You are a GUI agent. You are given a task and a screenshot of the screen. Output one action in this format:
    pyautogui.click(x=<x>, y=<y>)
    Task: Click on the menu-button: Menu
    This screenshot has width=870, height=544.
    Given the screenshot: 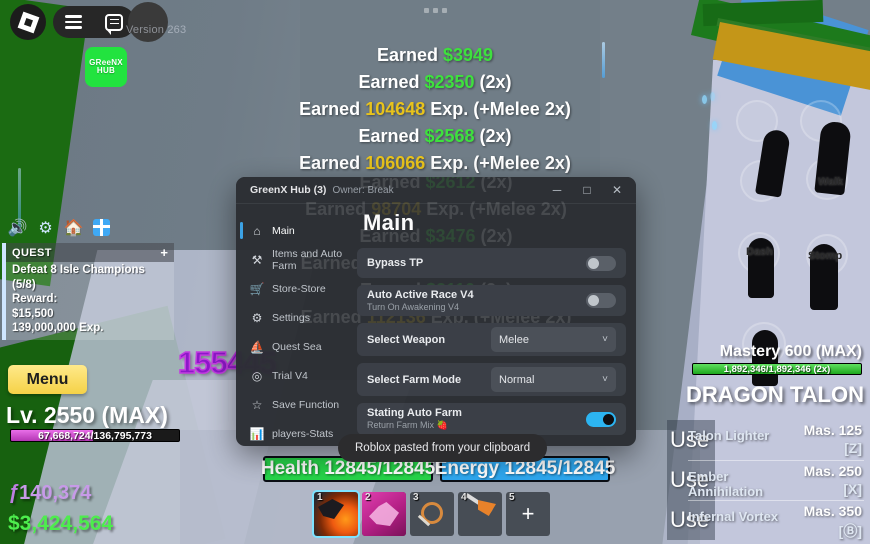 What is the action you would take?
    pyautogui.click(x=47, y=379)
    